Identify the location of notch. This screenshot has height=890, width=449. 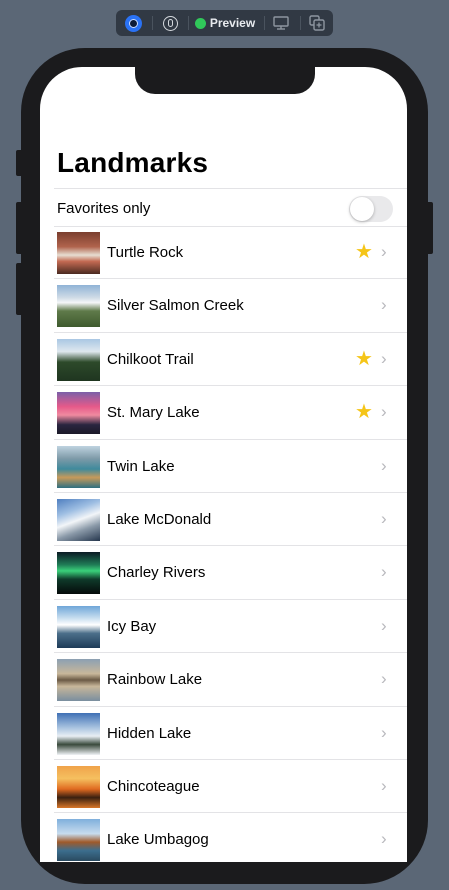
(225, 80).